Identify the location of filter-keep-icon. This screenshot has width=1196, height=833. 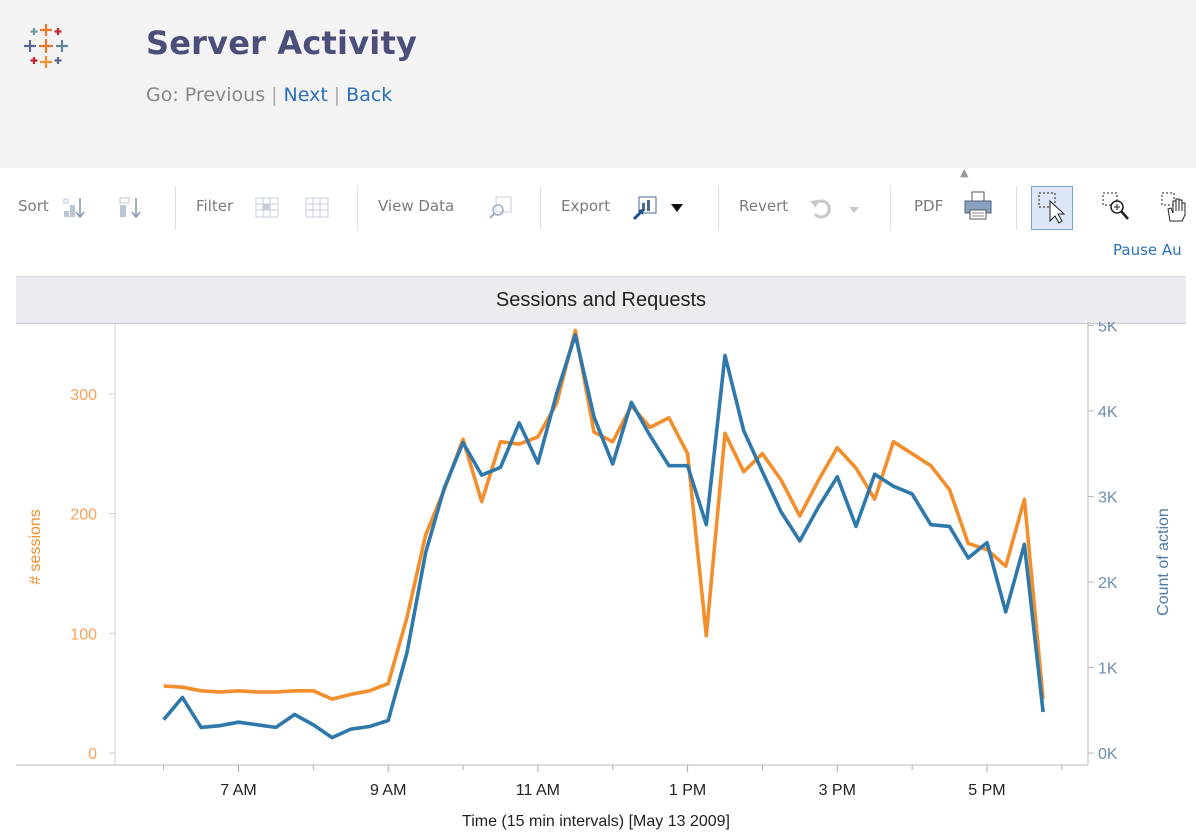
(267, 208).